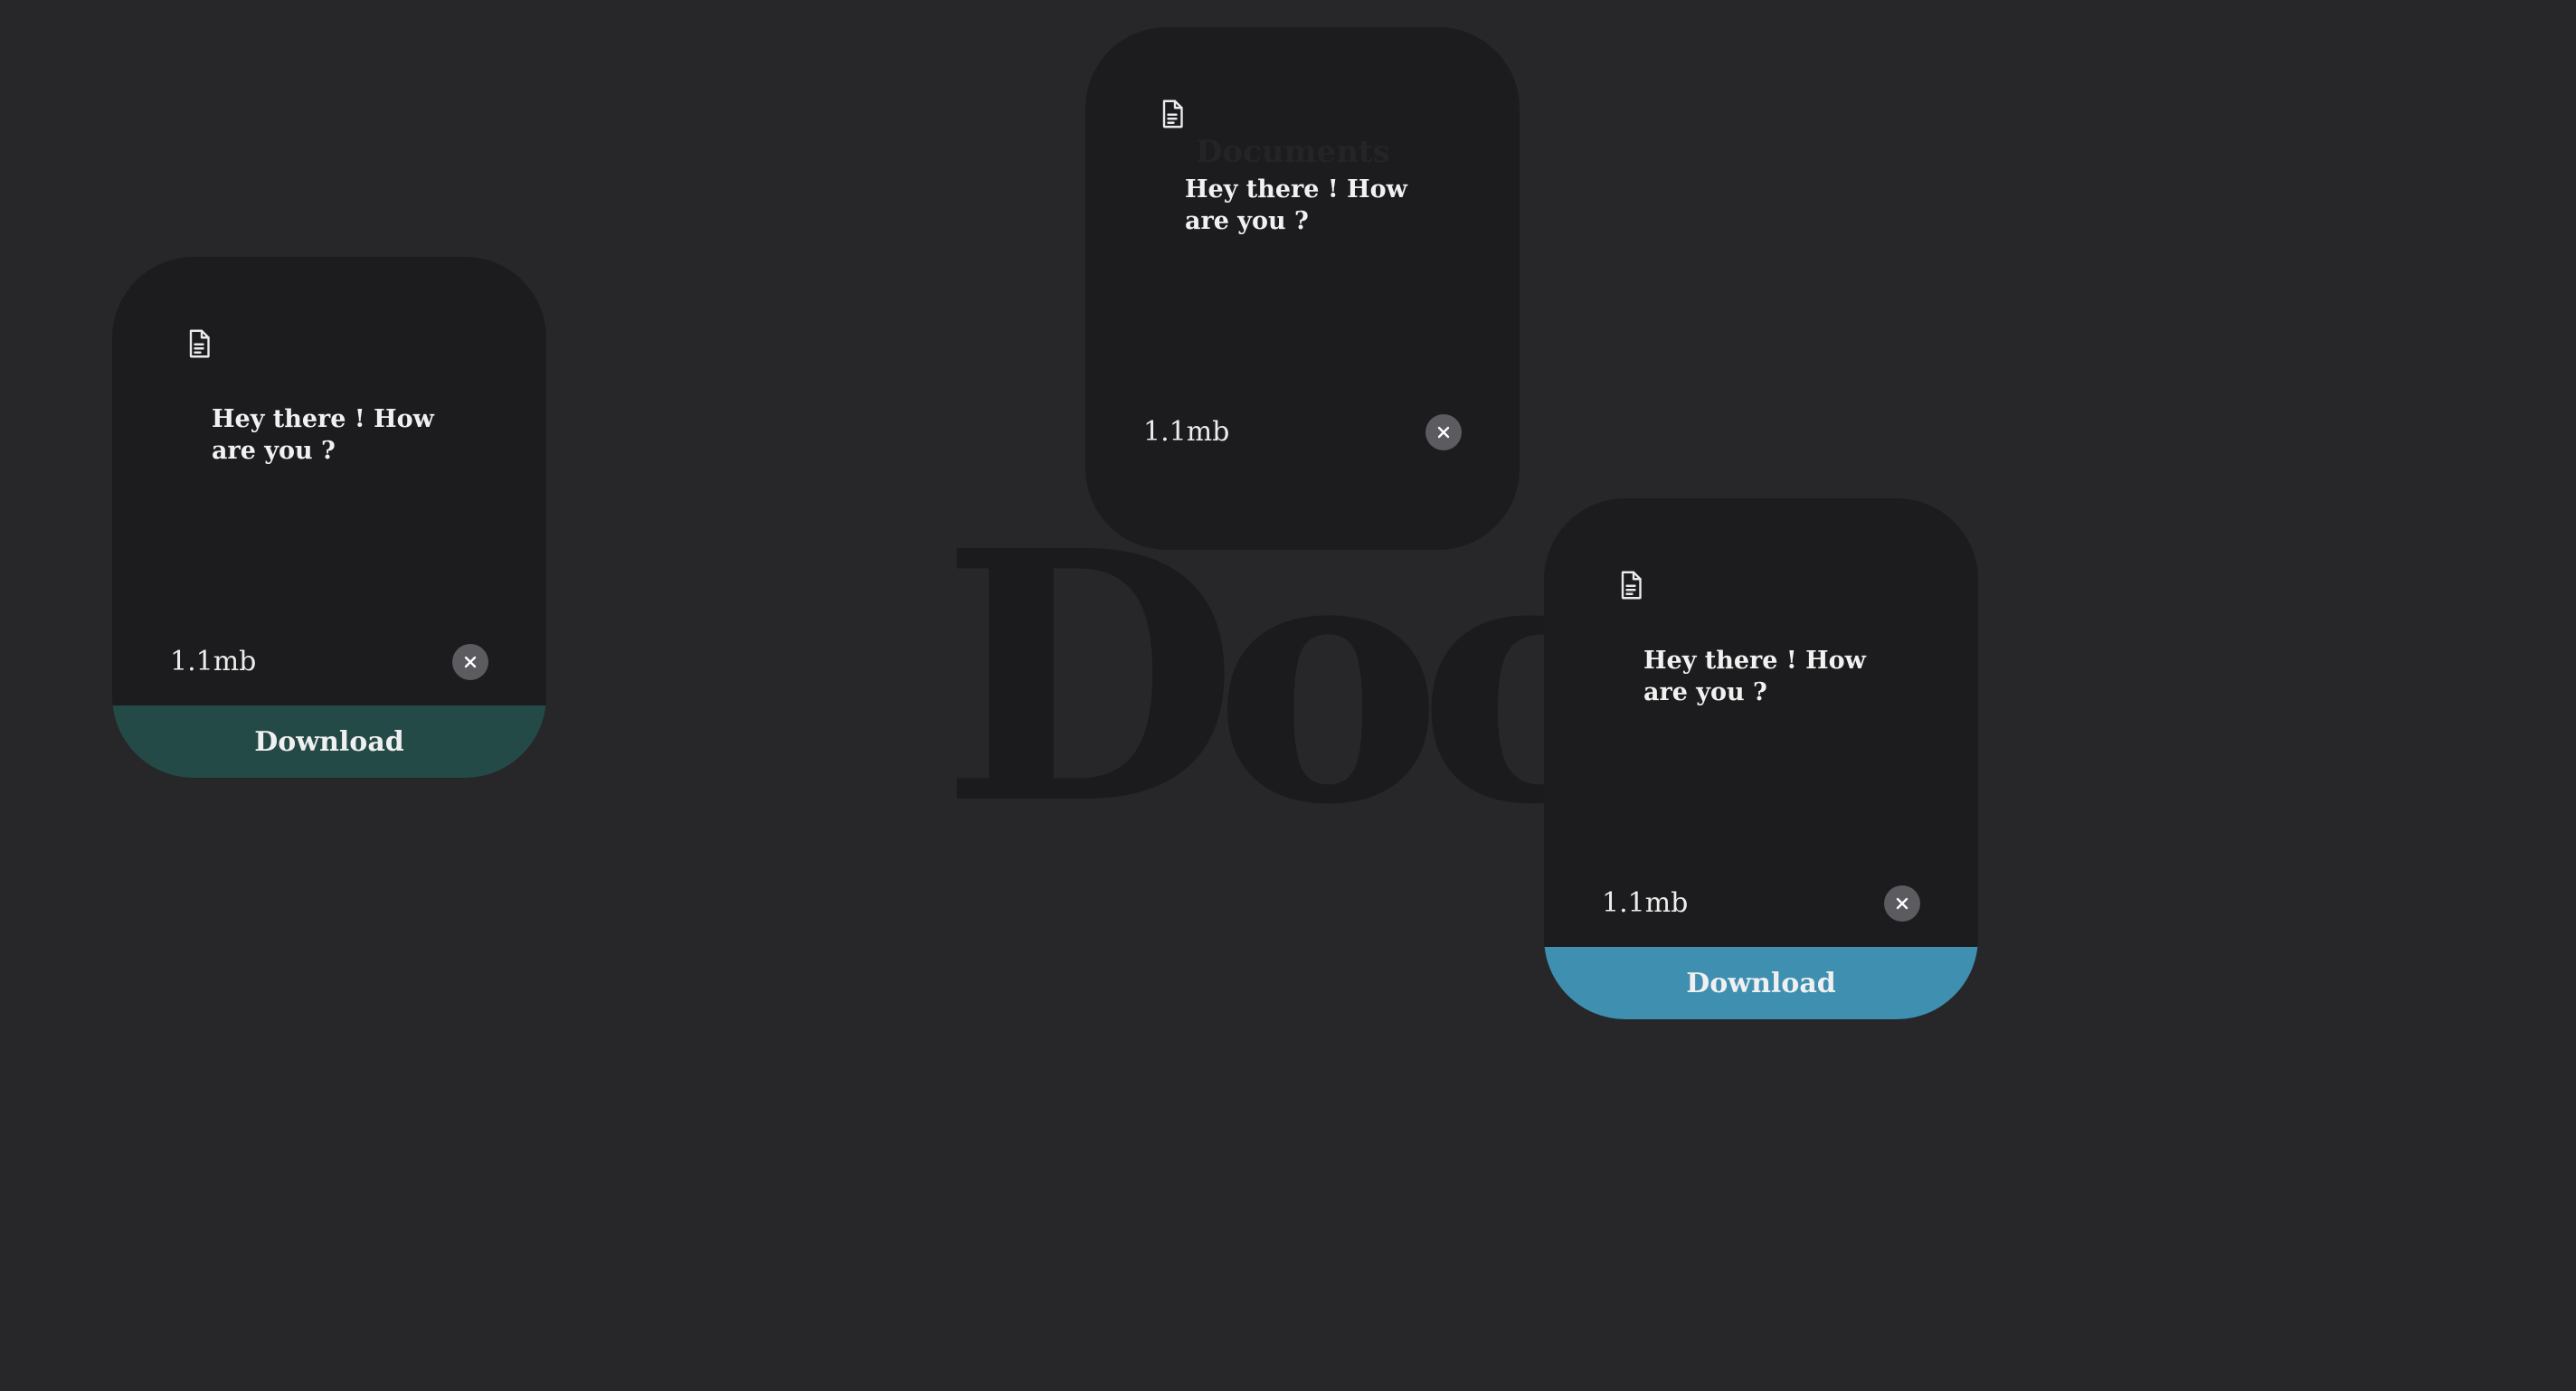 This screenshot has height=1391, width=2576. What do you see at coordinates (1293, 152) in the screenshot?
I see `card-heading: Documents` at bounding box center [1293, 152].